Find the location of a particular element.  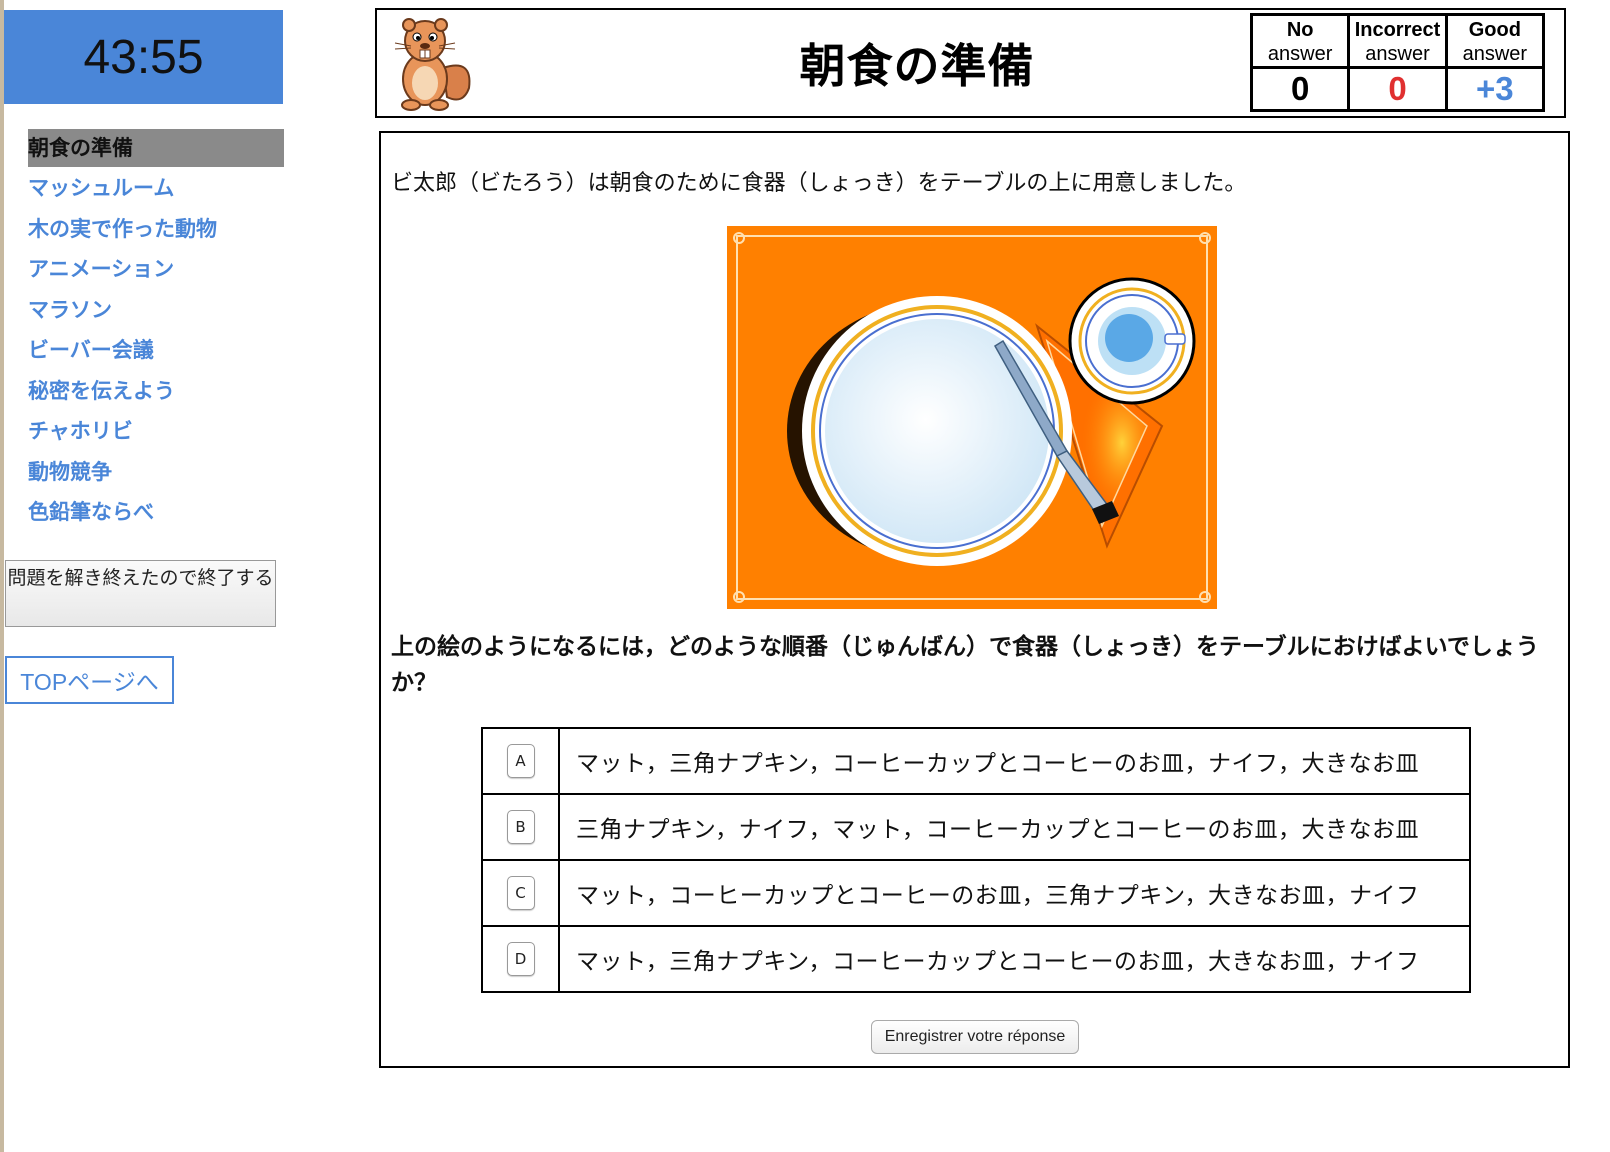

choice-row-c: C マット，コーヒーカップとコーヒーのお皿，三角ナプキン，大きなお皿，ナイフ is located at coordinates (976, 894).